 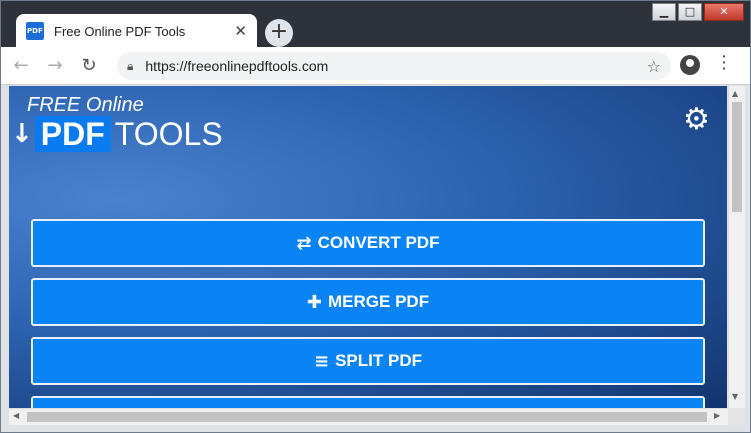 I want to click on swap-arrows-icon: ⇄, so click(x=304, y=243).